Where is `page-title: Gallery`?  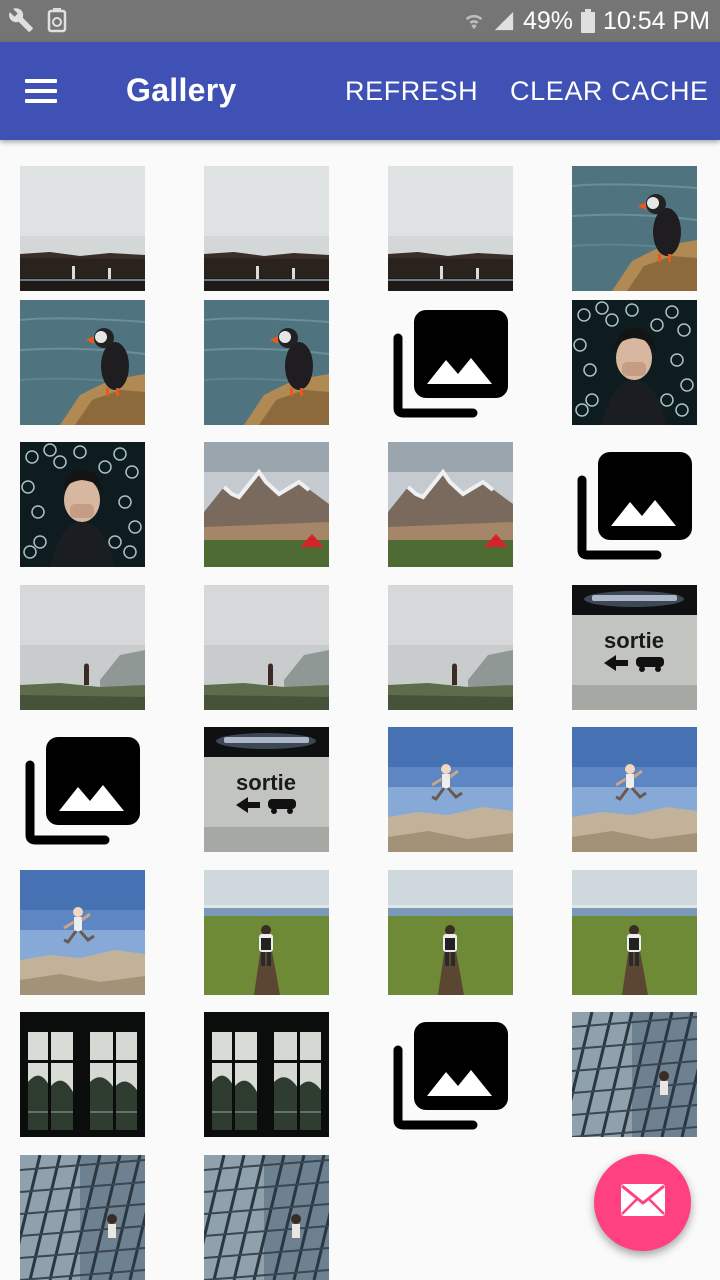
page-title: Gallery is located at coordinates (181, 90).